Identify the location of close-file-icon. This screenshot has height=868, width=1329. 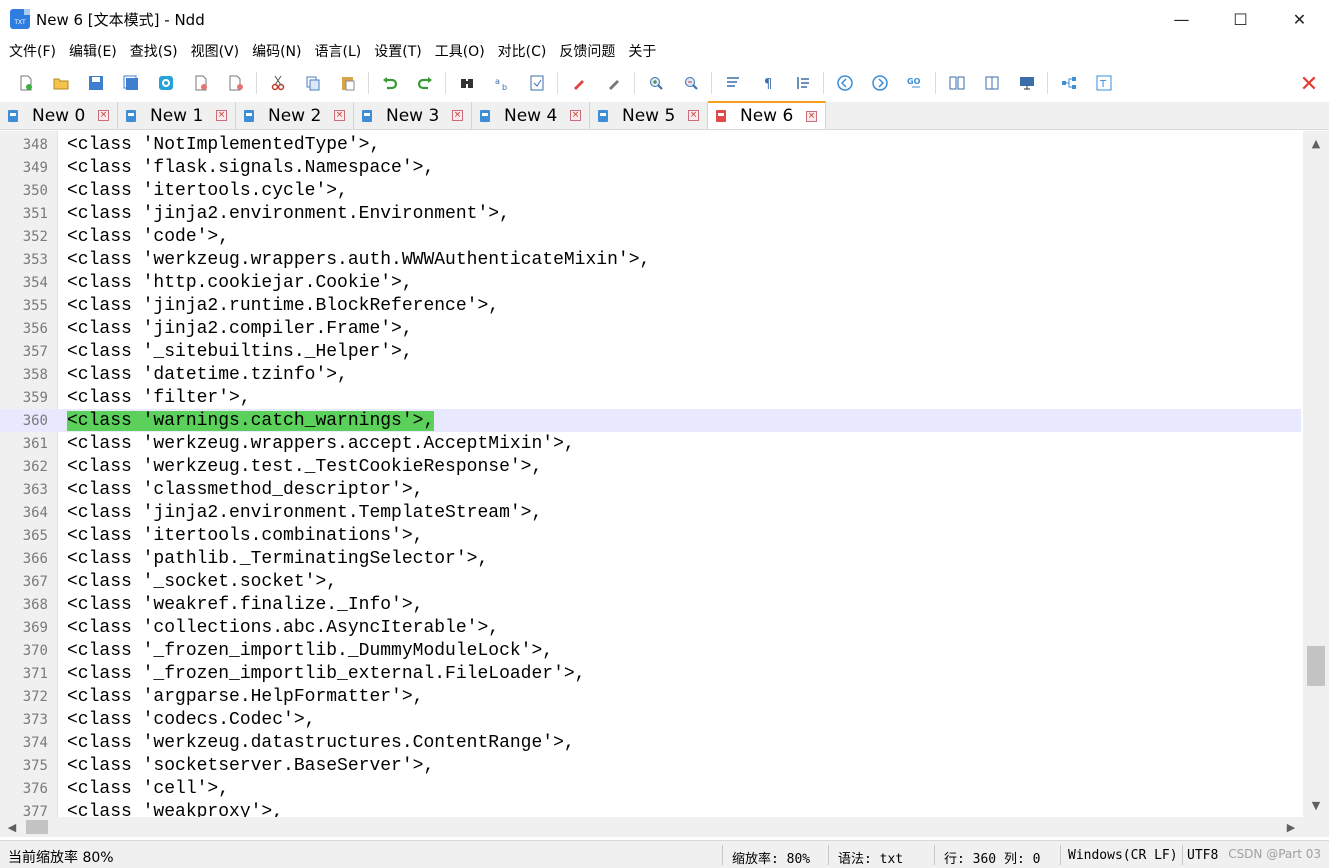
(201, 83).